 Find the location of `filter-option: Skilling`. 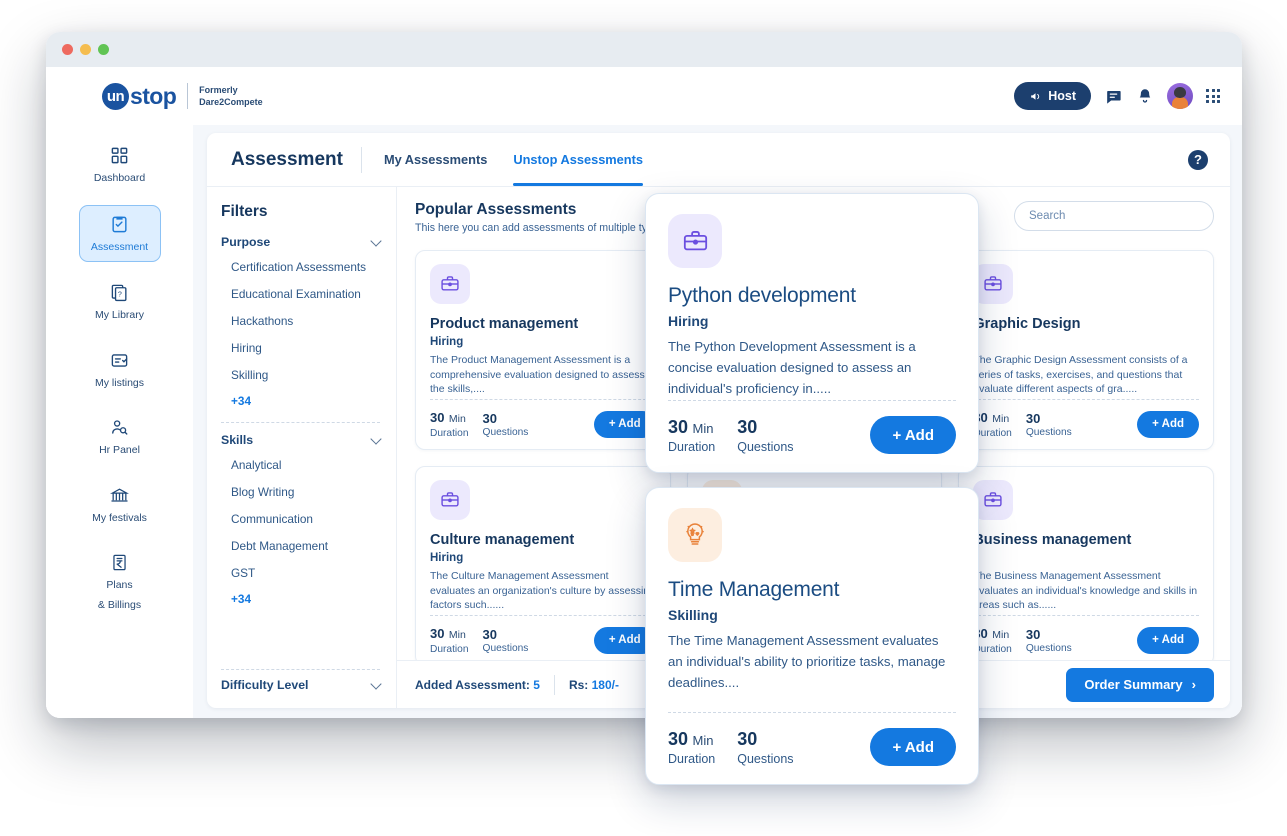

filter-option: Skilling is located at coordinates (300, 374).